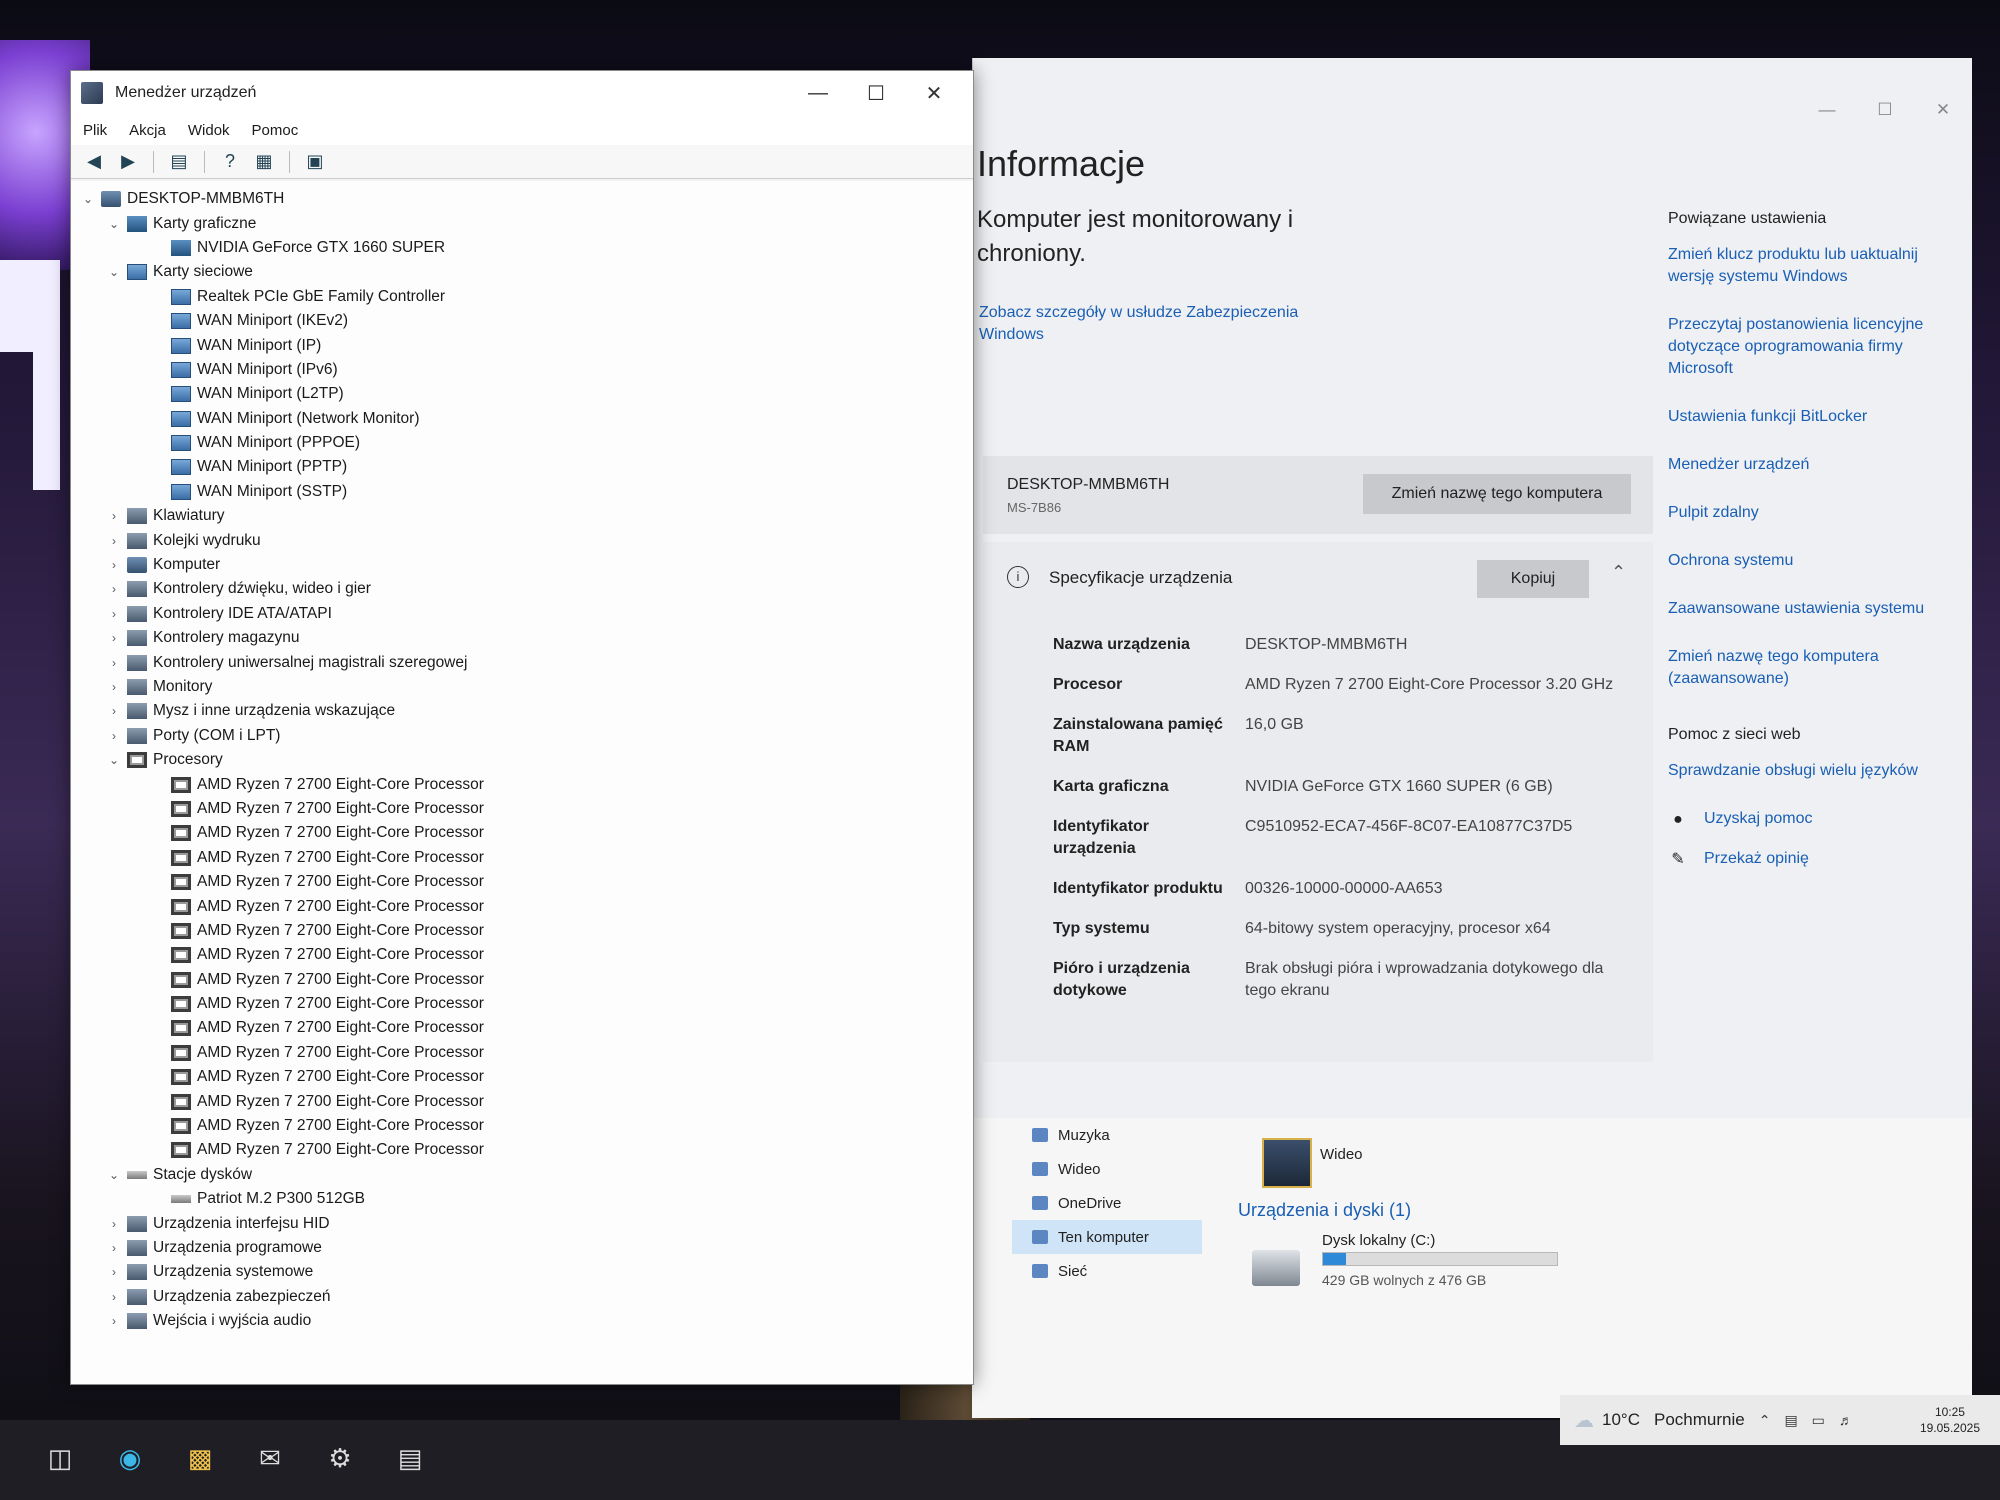 The width and height of the screenshot is (2000, 1500). I want to click on rename-pc-button: Zmień nazwę tego komputera, so click(1497, 494).